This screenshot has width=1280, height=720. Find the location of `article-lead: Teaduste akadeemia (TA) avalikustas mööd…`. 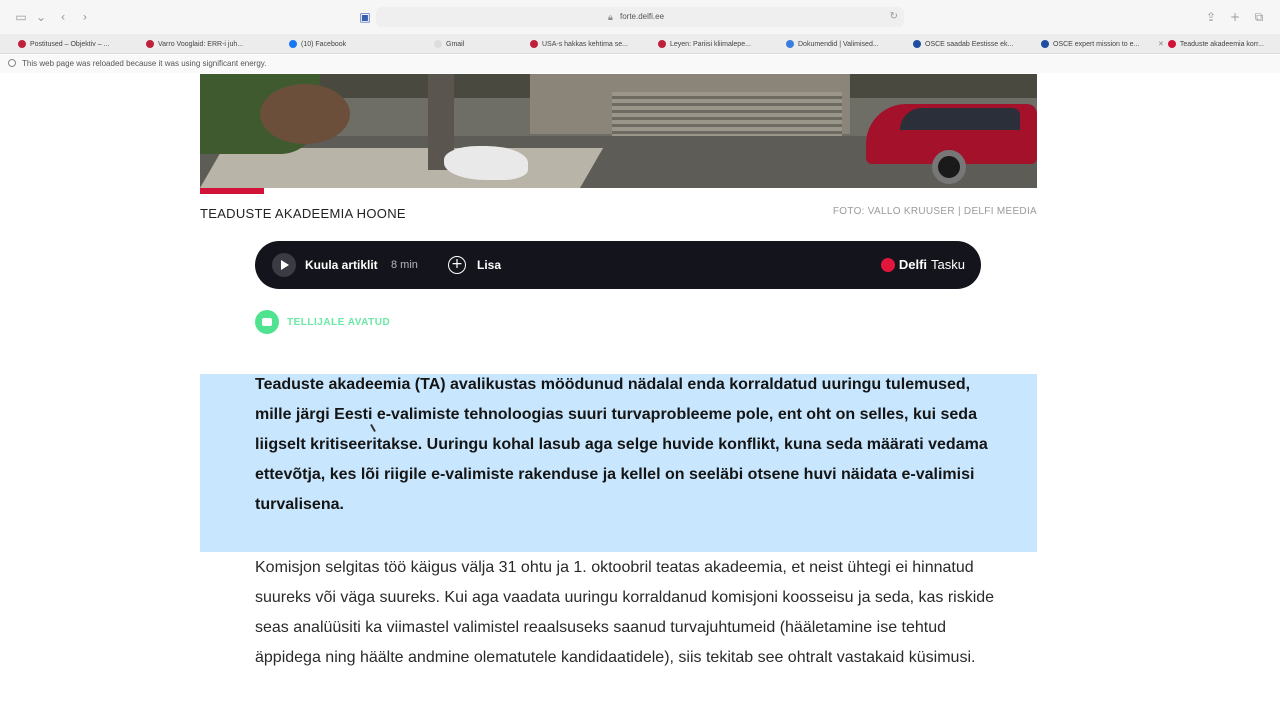

article-lead: Teaduste akadeemia (TA) avalikustas mööd… is located at coordinates (621, 444).